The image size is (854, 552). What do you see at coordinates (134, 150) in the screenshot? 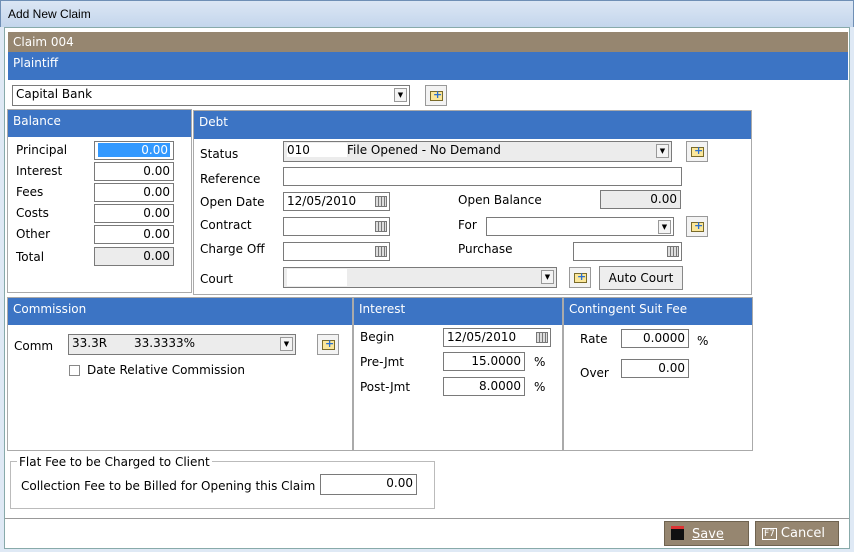
I see `principal-input: 0.00` at bounding box center [134, 150].